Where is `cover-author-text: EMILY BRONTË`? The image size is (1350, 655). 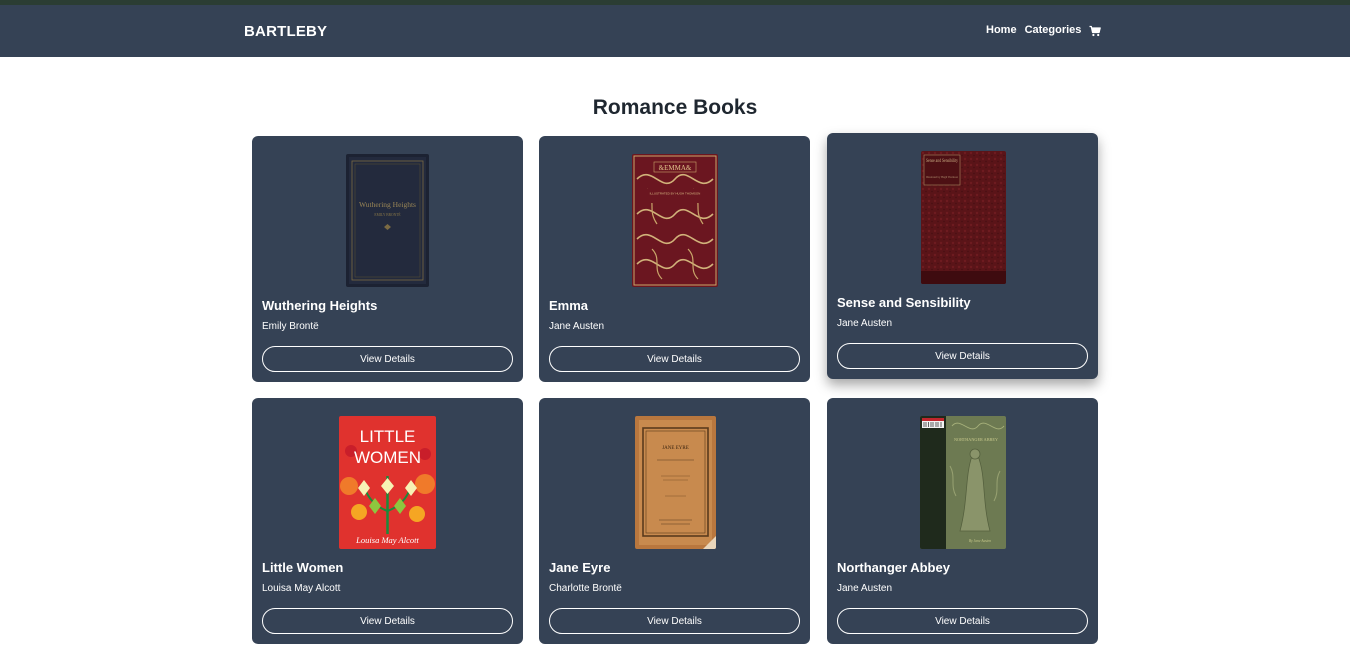 cover-author-text: EMILY BRONTË is located at coordinates (387, 214).